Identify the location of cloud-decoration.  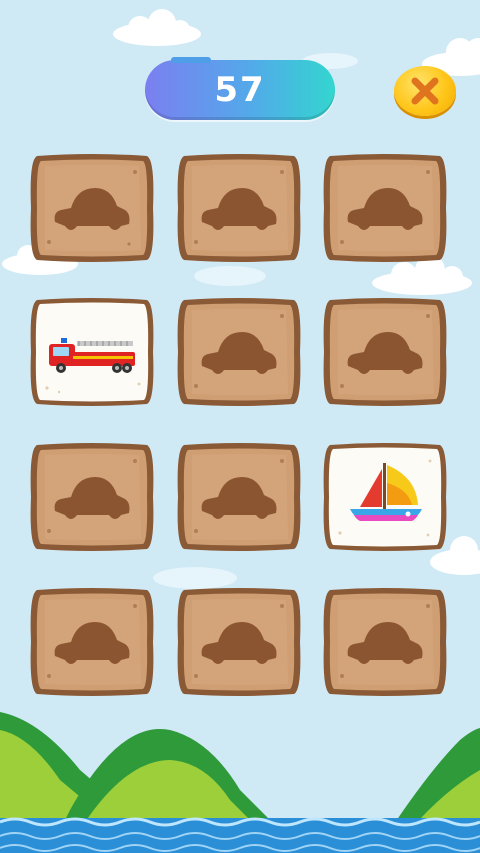
(157, 27).